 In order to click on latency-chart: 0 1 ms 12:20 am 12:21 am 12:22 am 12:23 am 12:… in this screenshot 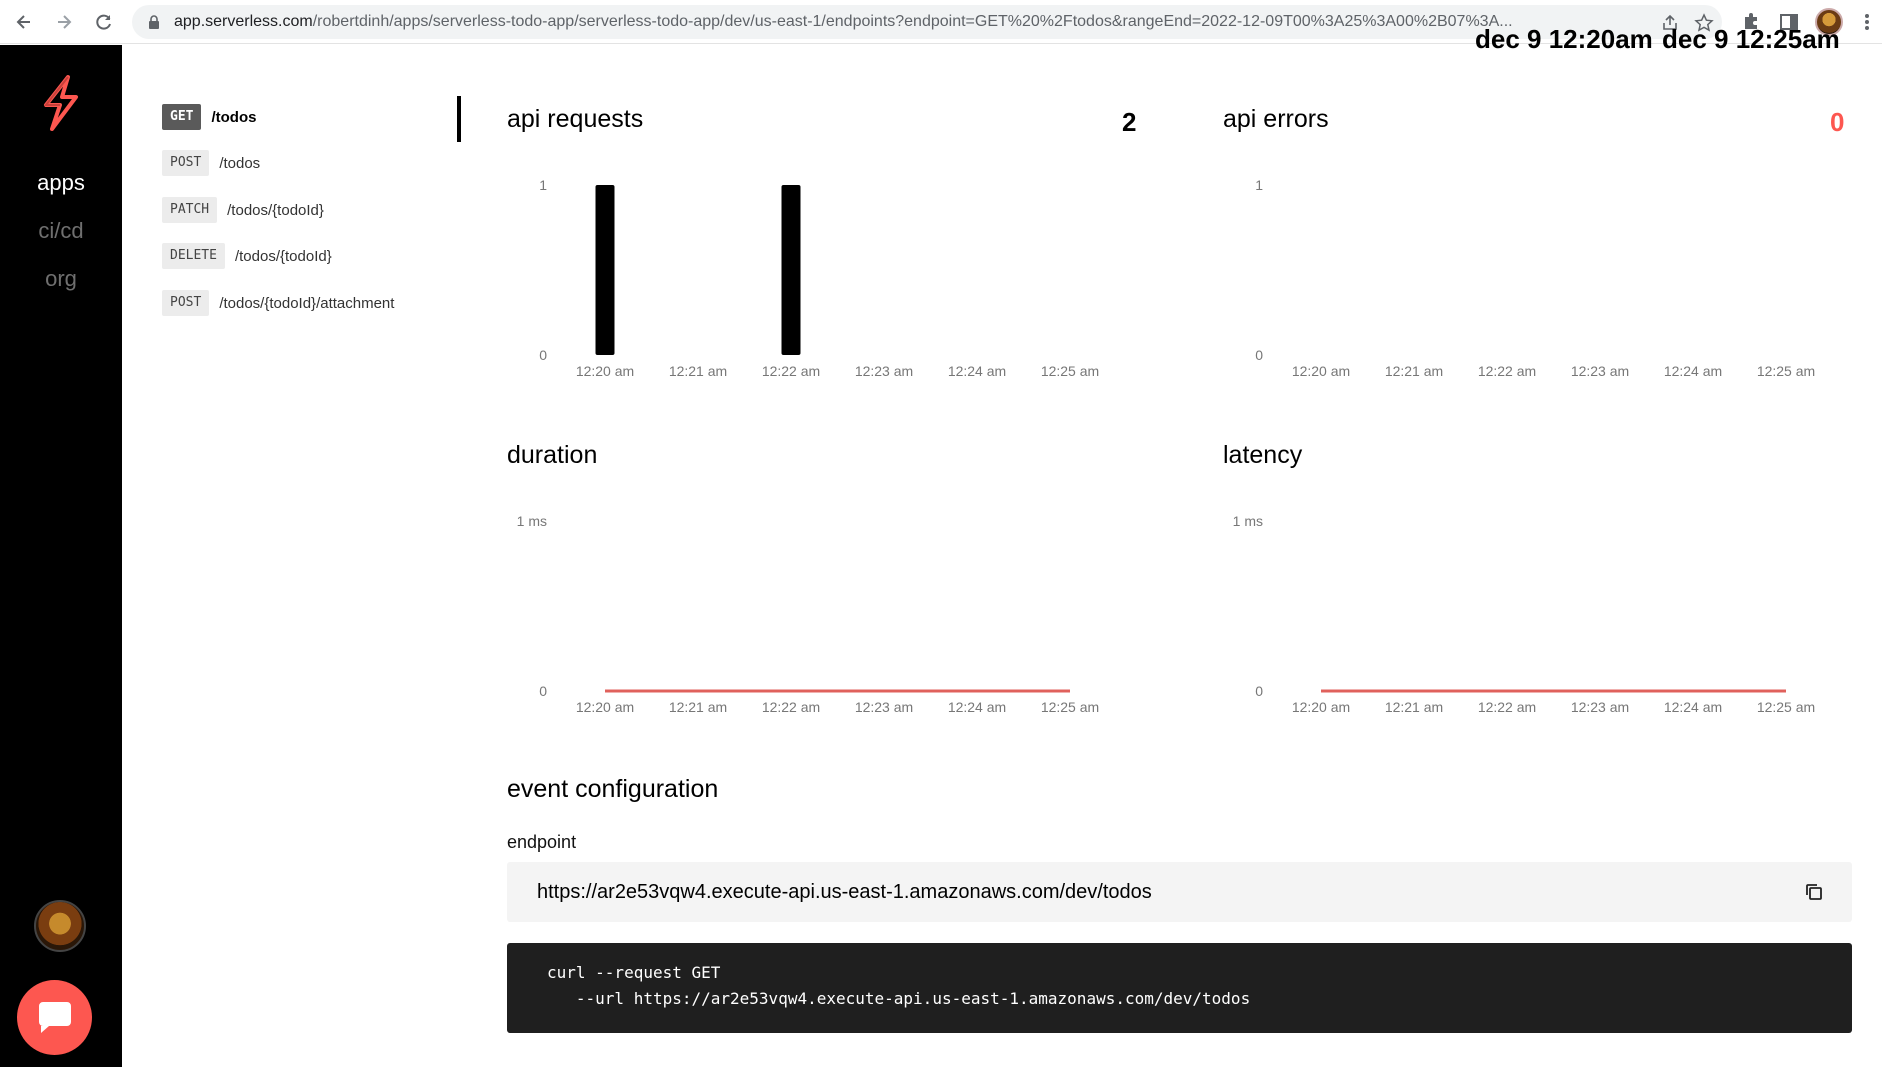, I will do `click(1524, 614)`.